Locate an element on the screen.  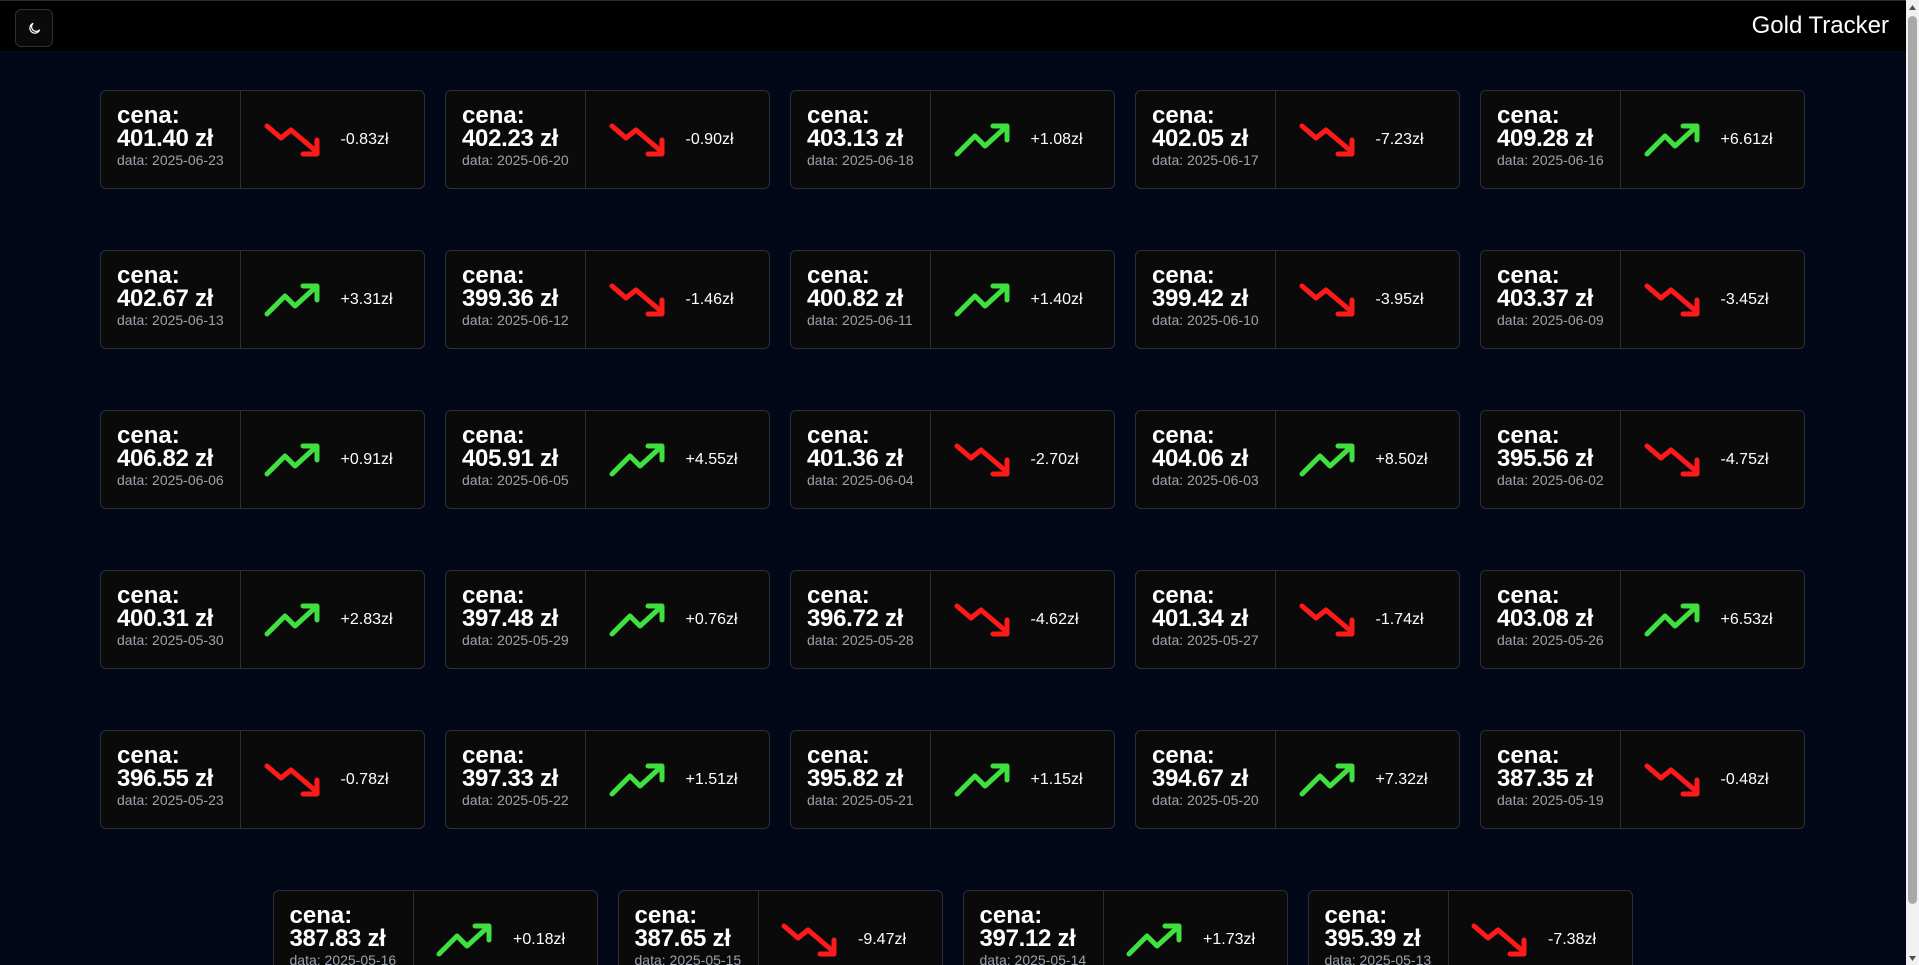
price-value: 387.35 zł is located at coordinates (1545, 778).